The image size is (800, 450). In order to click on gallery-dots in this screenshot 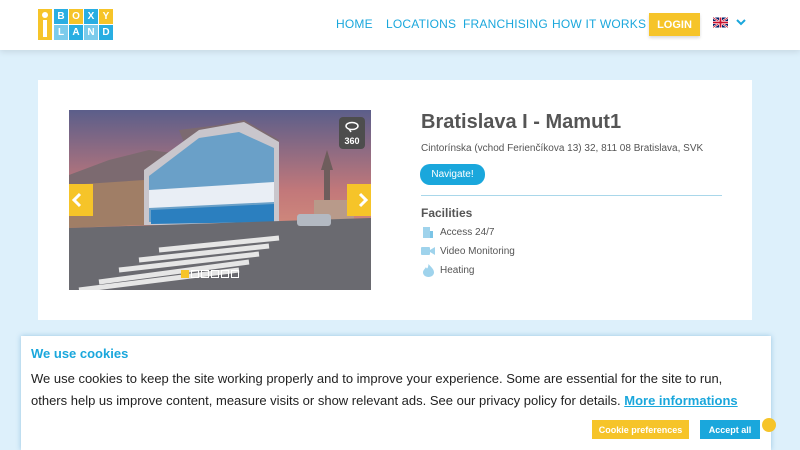, I will do `click(210, 274)`.